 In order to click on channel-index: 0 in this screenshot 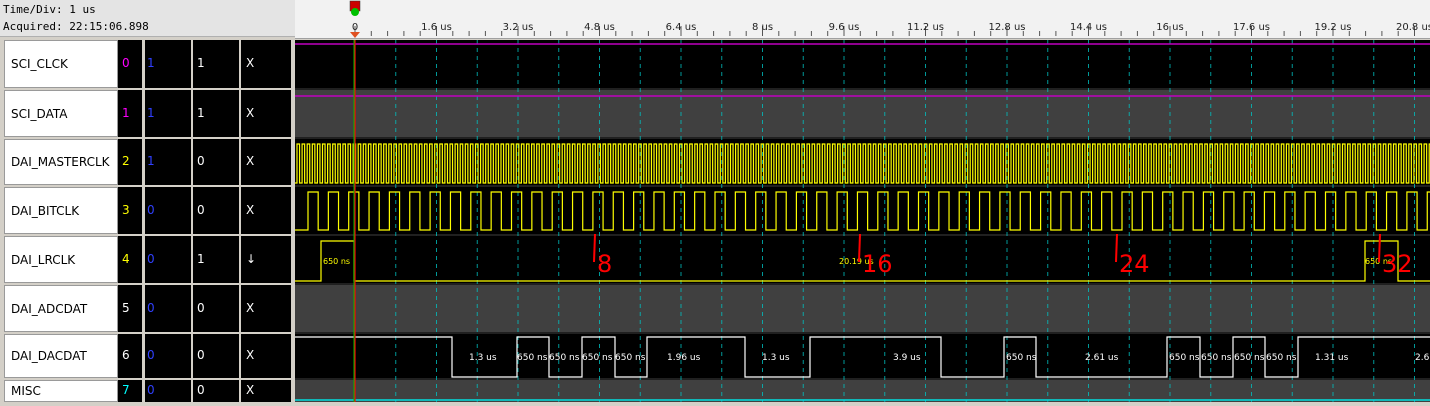, I will do `click(126, 63)`.